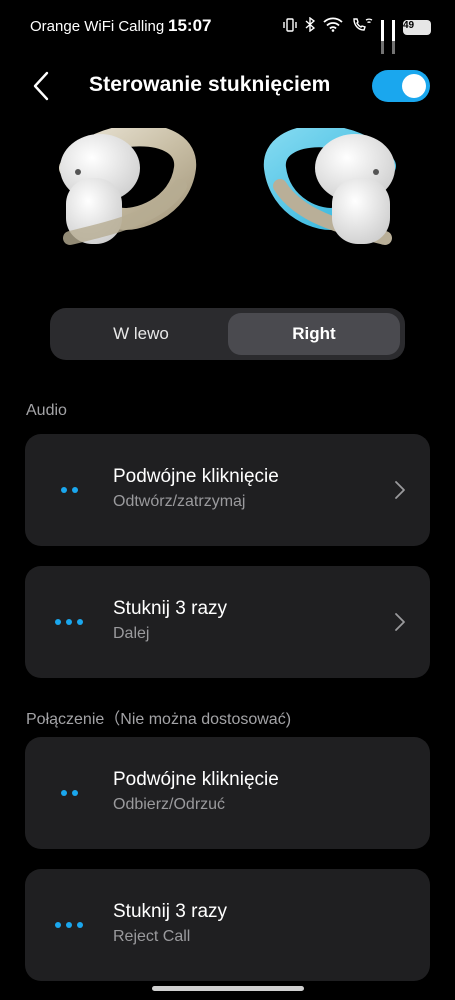  I want to click on earbuds-illustration, so click(227, 191).